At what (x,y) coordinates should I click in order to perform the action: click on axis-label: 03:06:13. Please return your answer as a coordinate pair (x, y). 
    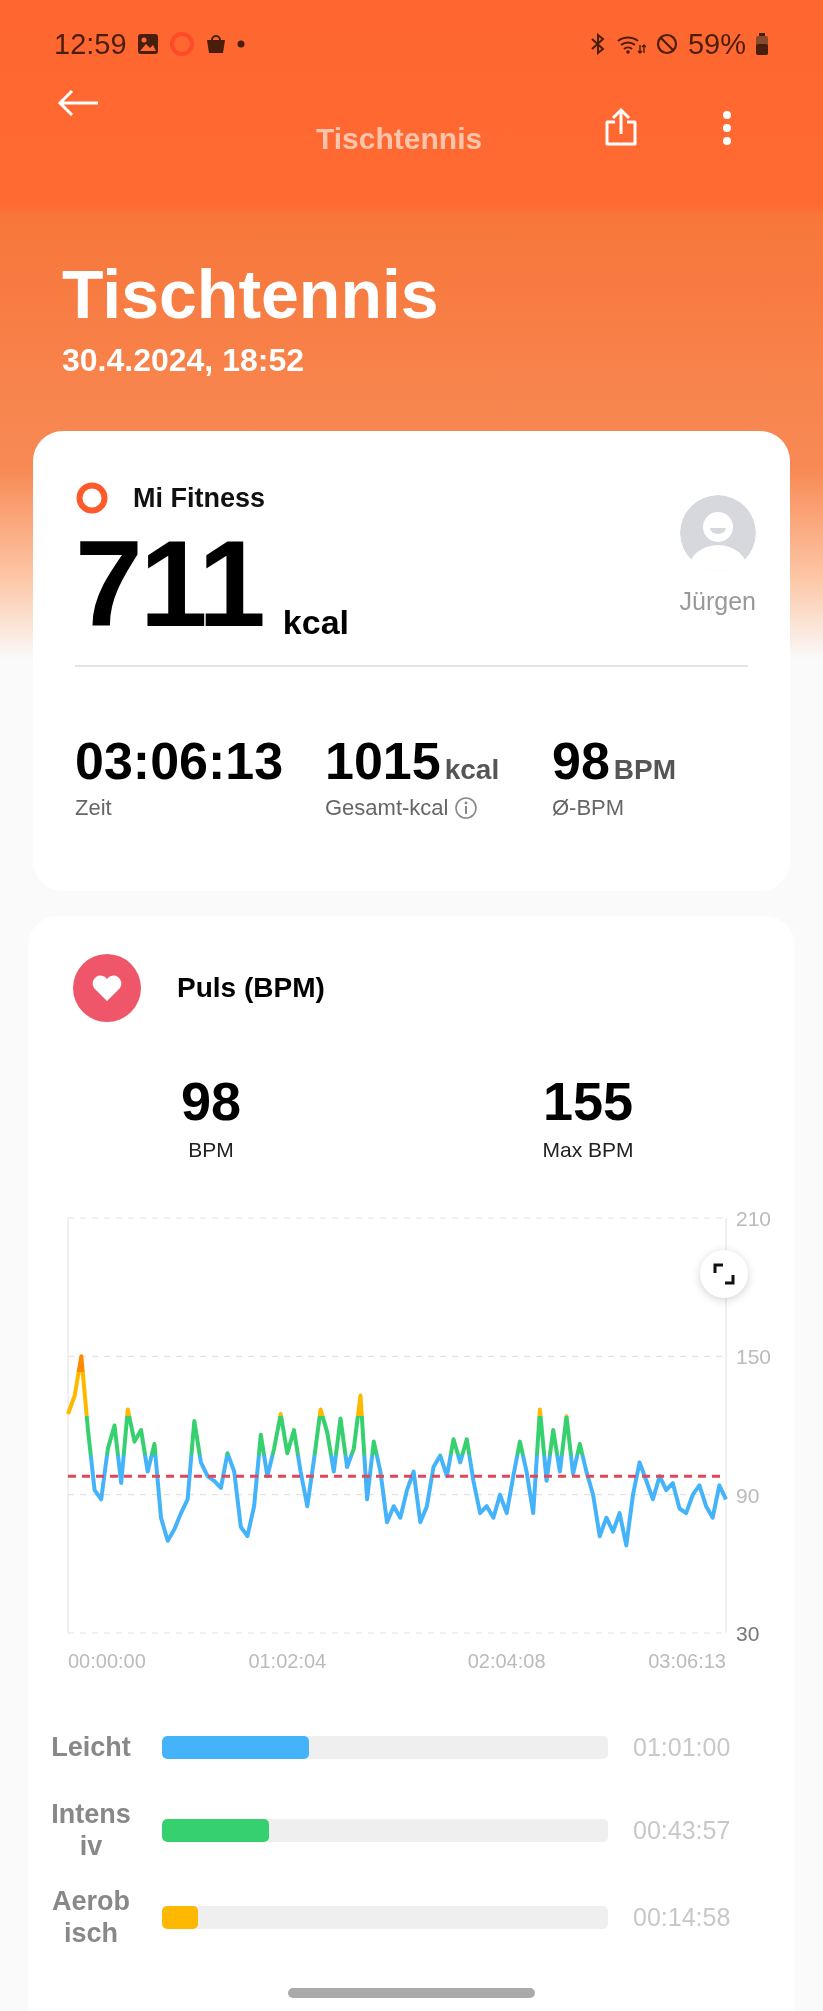
    Looking at the image, I should click on (687, 1661).